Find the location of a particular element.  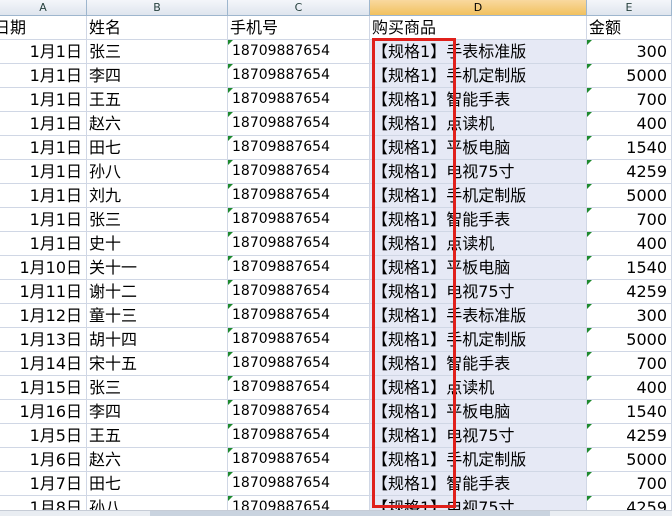

header-product: 购买商品 is located at coordinates (478, 28).